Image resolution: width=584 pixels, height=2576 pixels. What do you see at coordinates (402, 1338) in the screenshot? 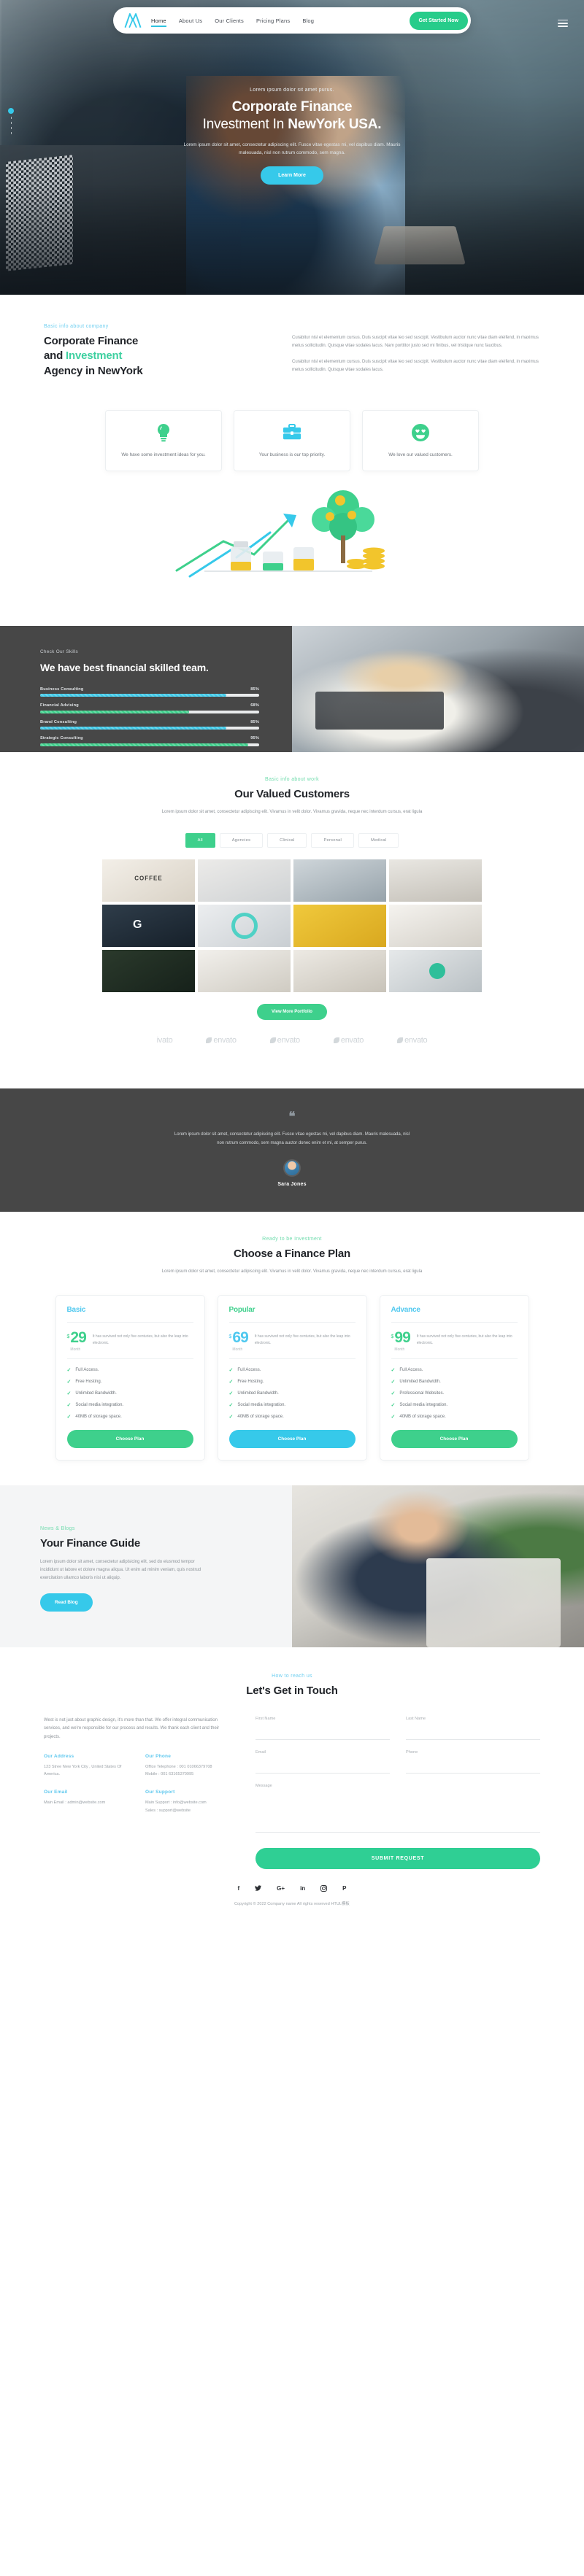
I see `plan-amount: 99` at bounding box center [402, 1338].